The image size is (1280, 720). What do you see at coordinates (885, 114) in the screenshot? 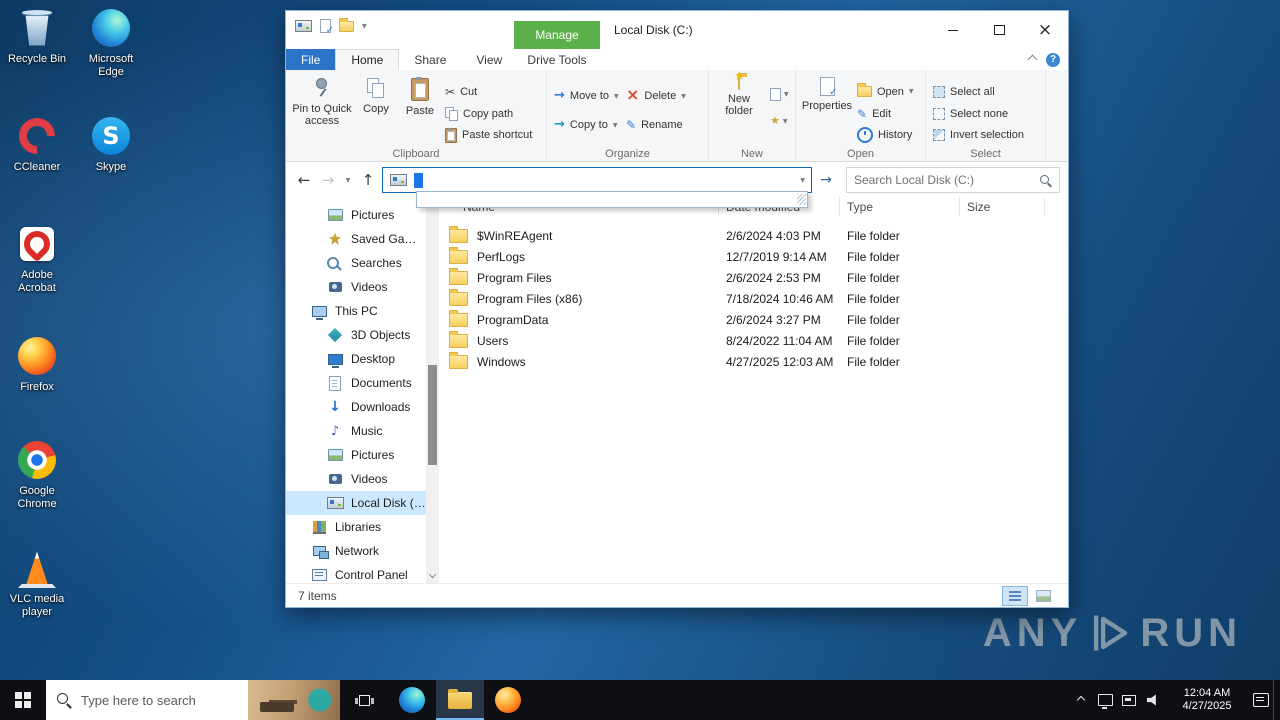
I see `edit-button: Edit` at bounding box center [885, 114].